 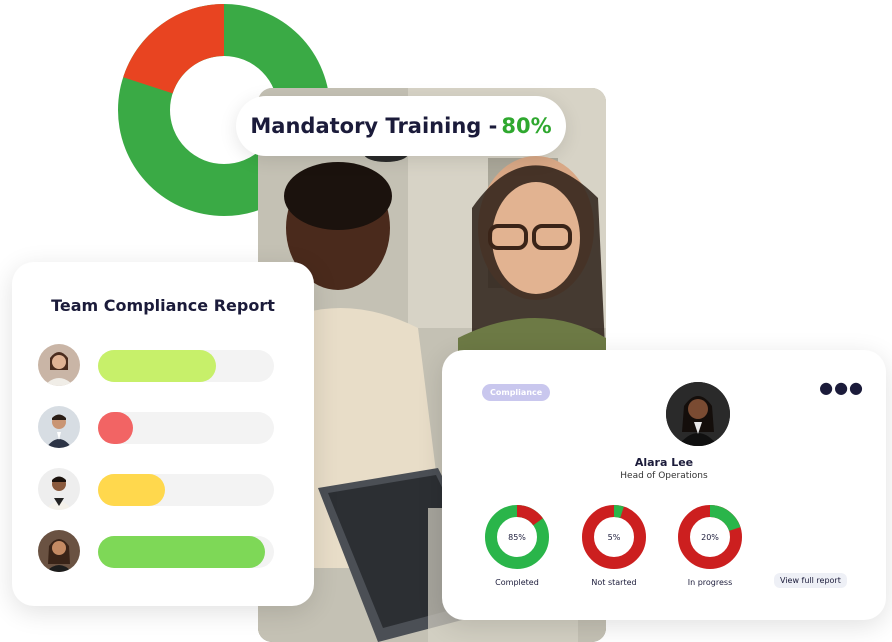 I want to click on mandatory-training-banner: Mandatory Training - 80%, so click(x=401, y=126).